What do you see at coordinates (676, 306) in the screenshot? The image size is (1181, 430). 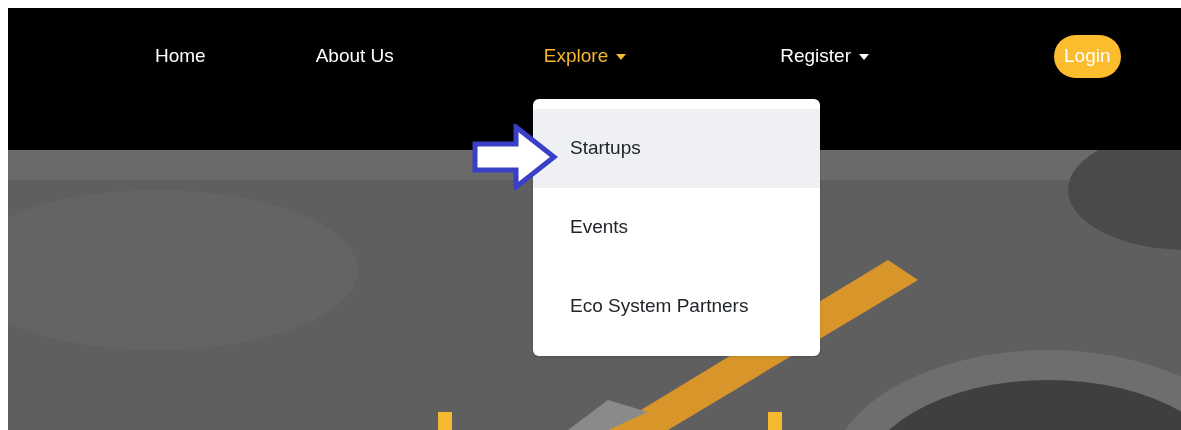 I see `dropdown-item: Eco System Partners` at bounding box center [676, 306].